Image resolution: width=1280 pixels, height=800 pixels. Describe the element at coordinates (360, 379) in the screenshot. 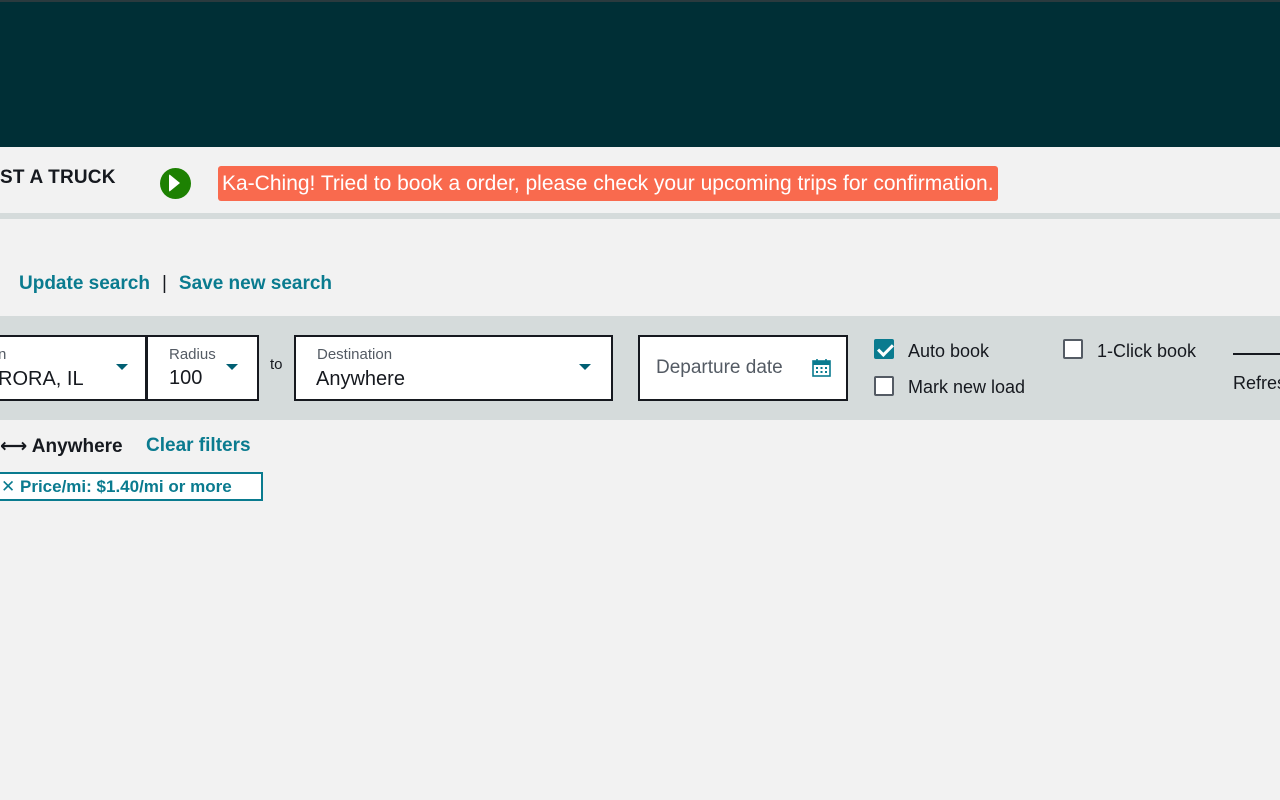

I see `destination-value: Anywhere` at that location.